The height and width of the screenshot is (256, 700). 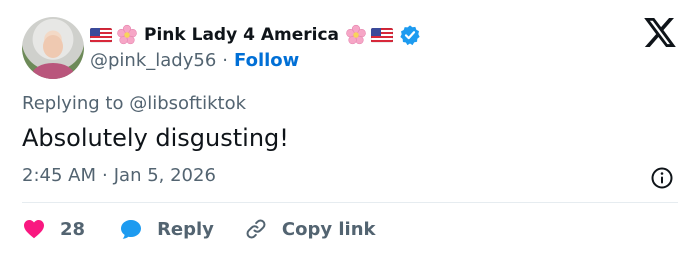 I want to click on divider, so click(x=350, y=202).